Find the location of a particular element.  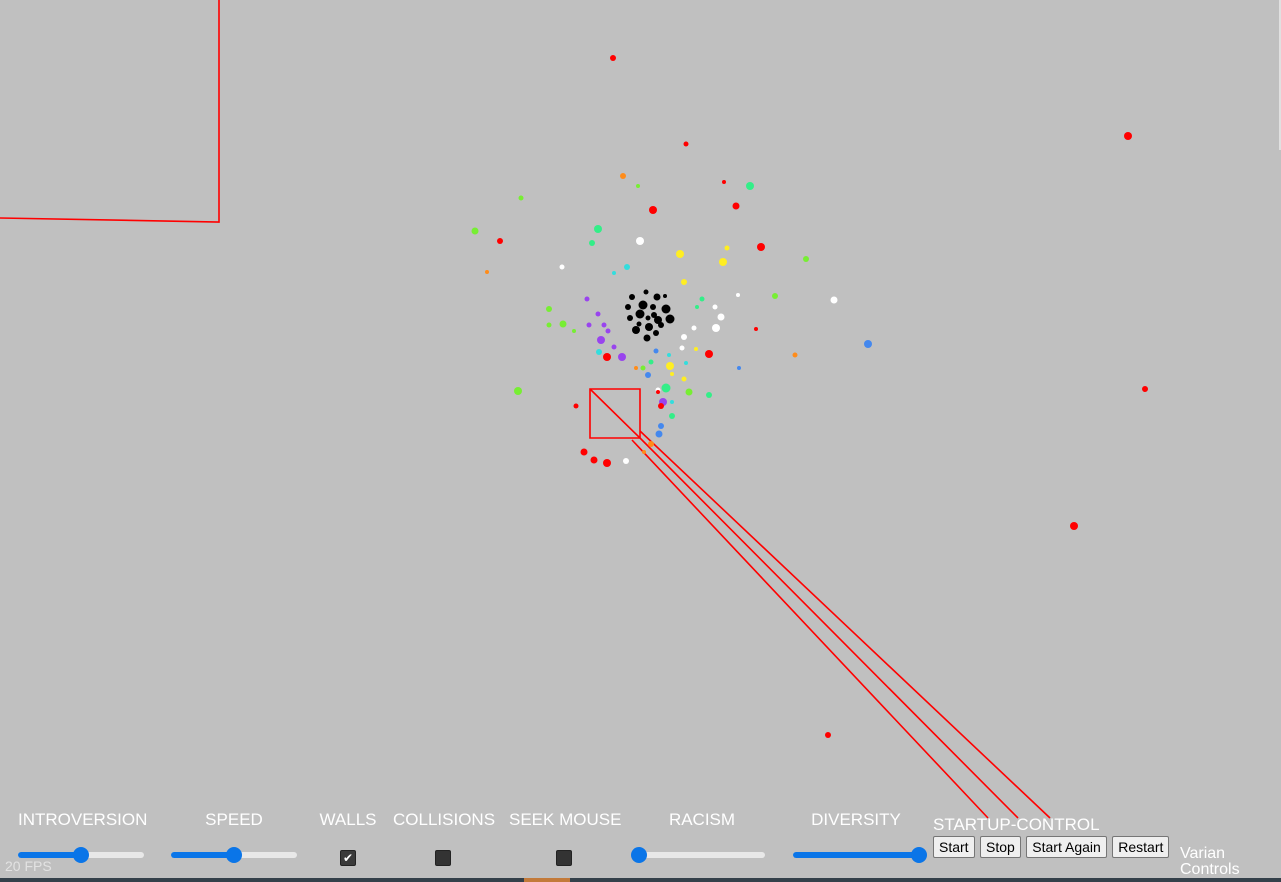

walls-checkbox: ✔ is located at coordinates (348, 858).